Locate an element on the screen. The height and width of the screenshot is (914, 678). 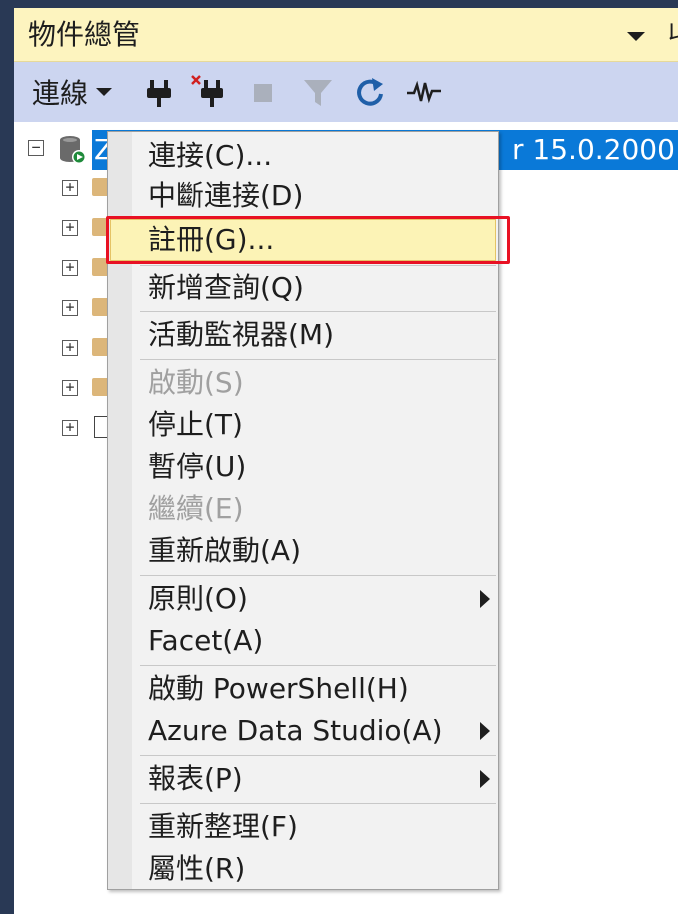
menu-item-properties: 屬性(R) is located at coordinates (196, 869).